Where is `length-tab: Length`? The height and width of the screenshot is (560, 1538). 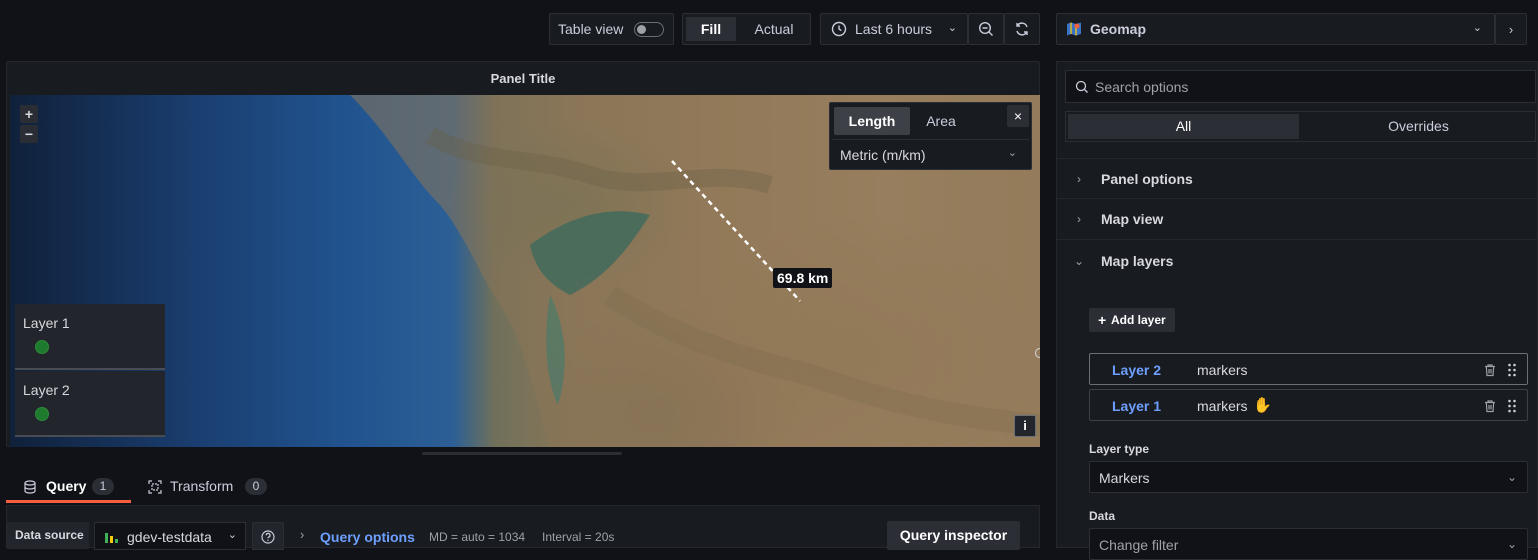
length-tab: Length is located at coordinates (872, 121).